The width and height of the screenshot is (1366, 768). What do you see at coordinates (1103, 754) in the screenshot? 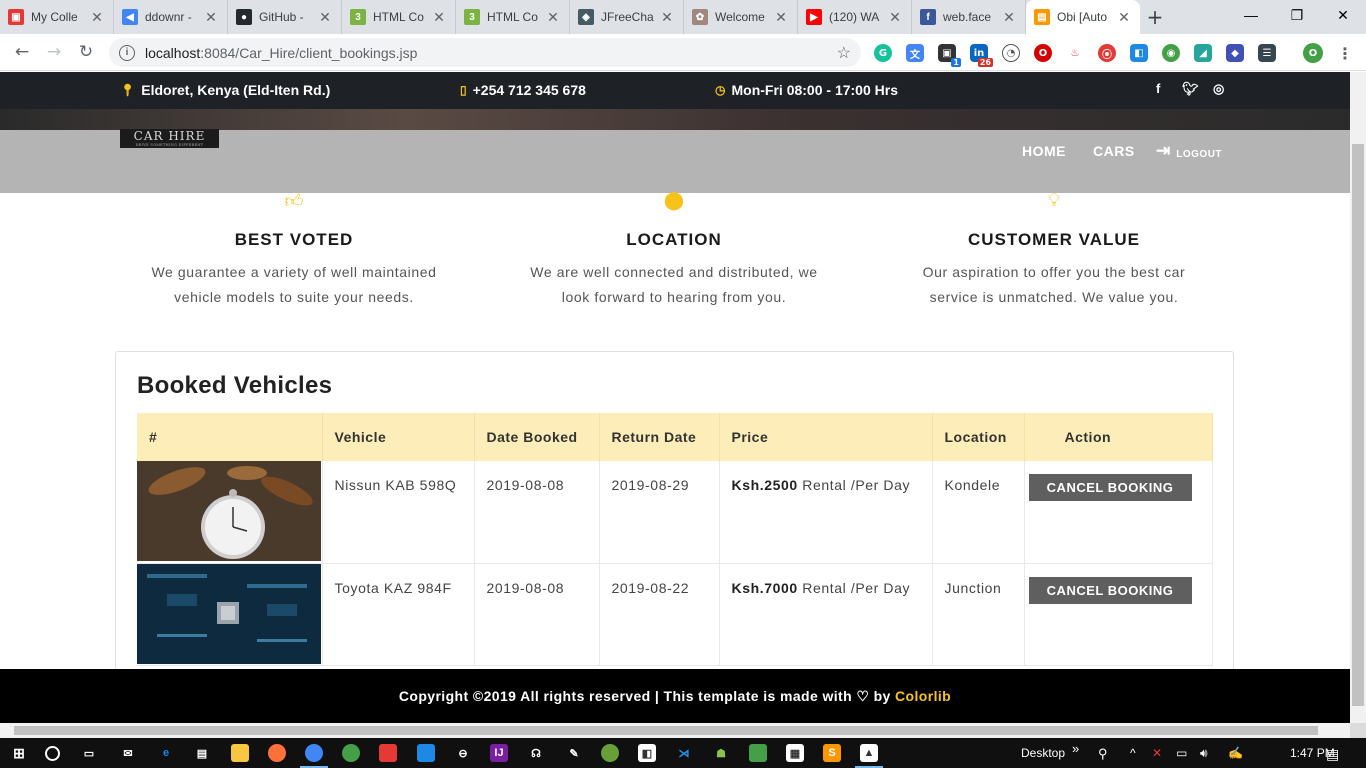
I see `people-icon: ⚲` at bounding box center [1103, 754].